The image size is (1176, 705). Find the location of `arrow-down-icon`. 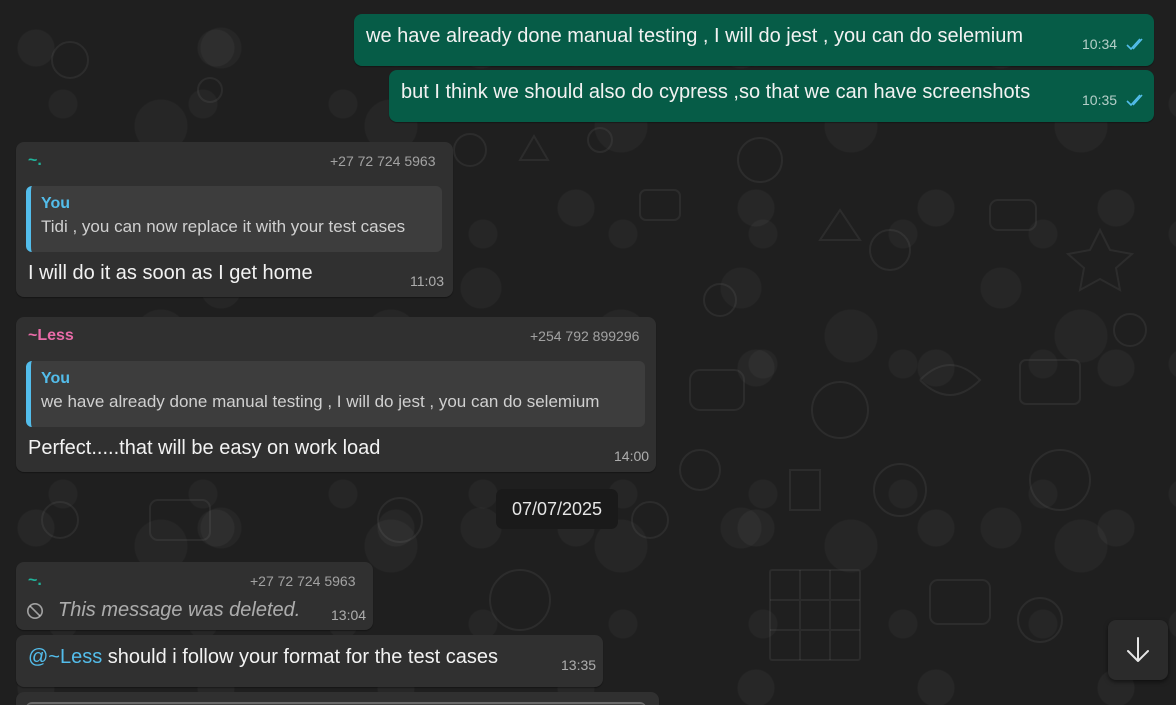

arrow-down-icon is located at coordinates (1138, 649).